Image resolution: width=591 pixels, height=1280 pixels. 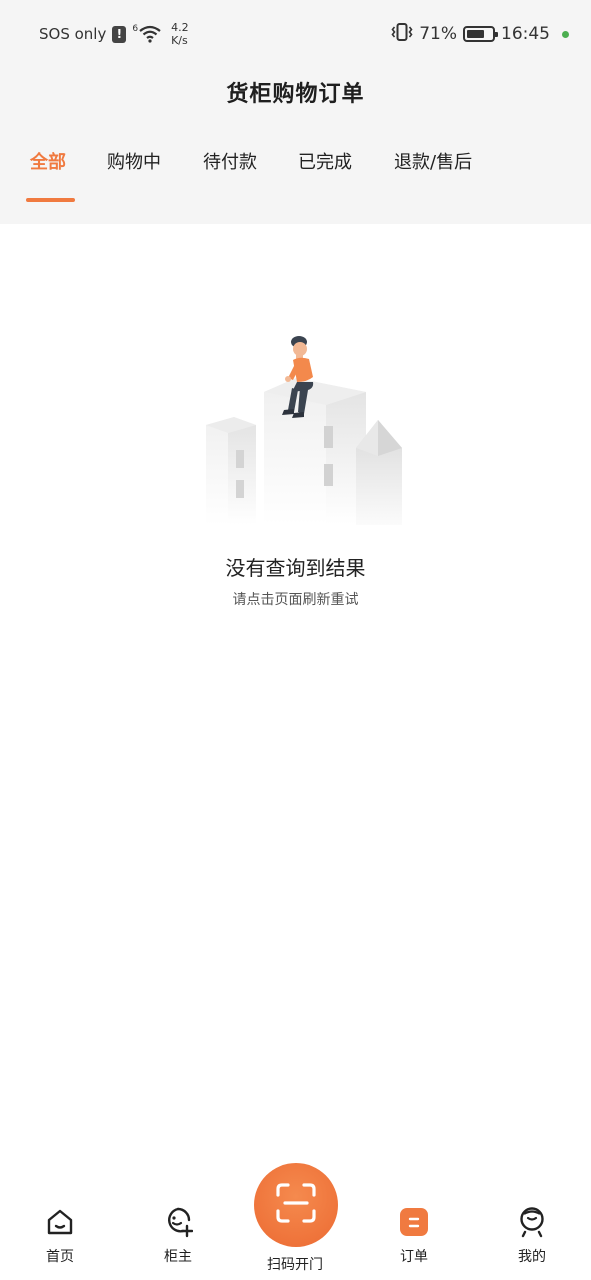 What do you see at coordinates (438, 34) in the screenshot?
I see `battery-percent: 71%` at bounding box center [438, 34].